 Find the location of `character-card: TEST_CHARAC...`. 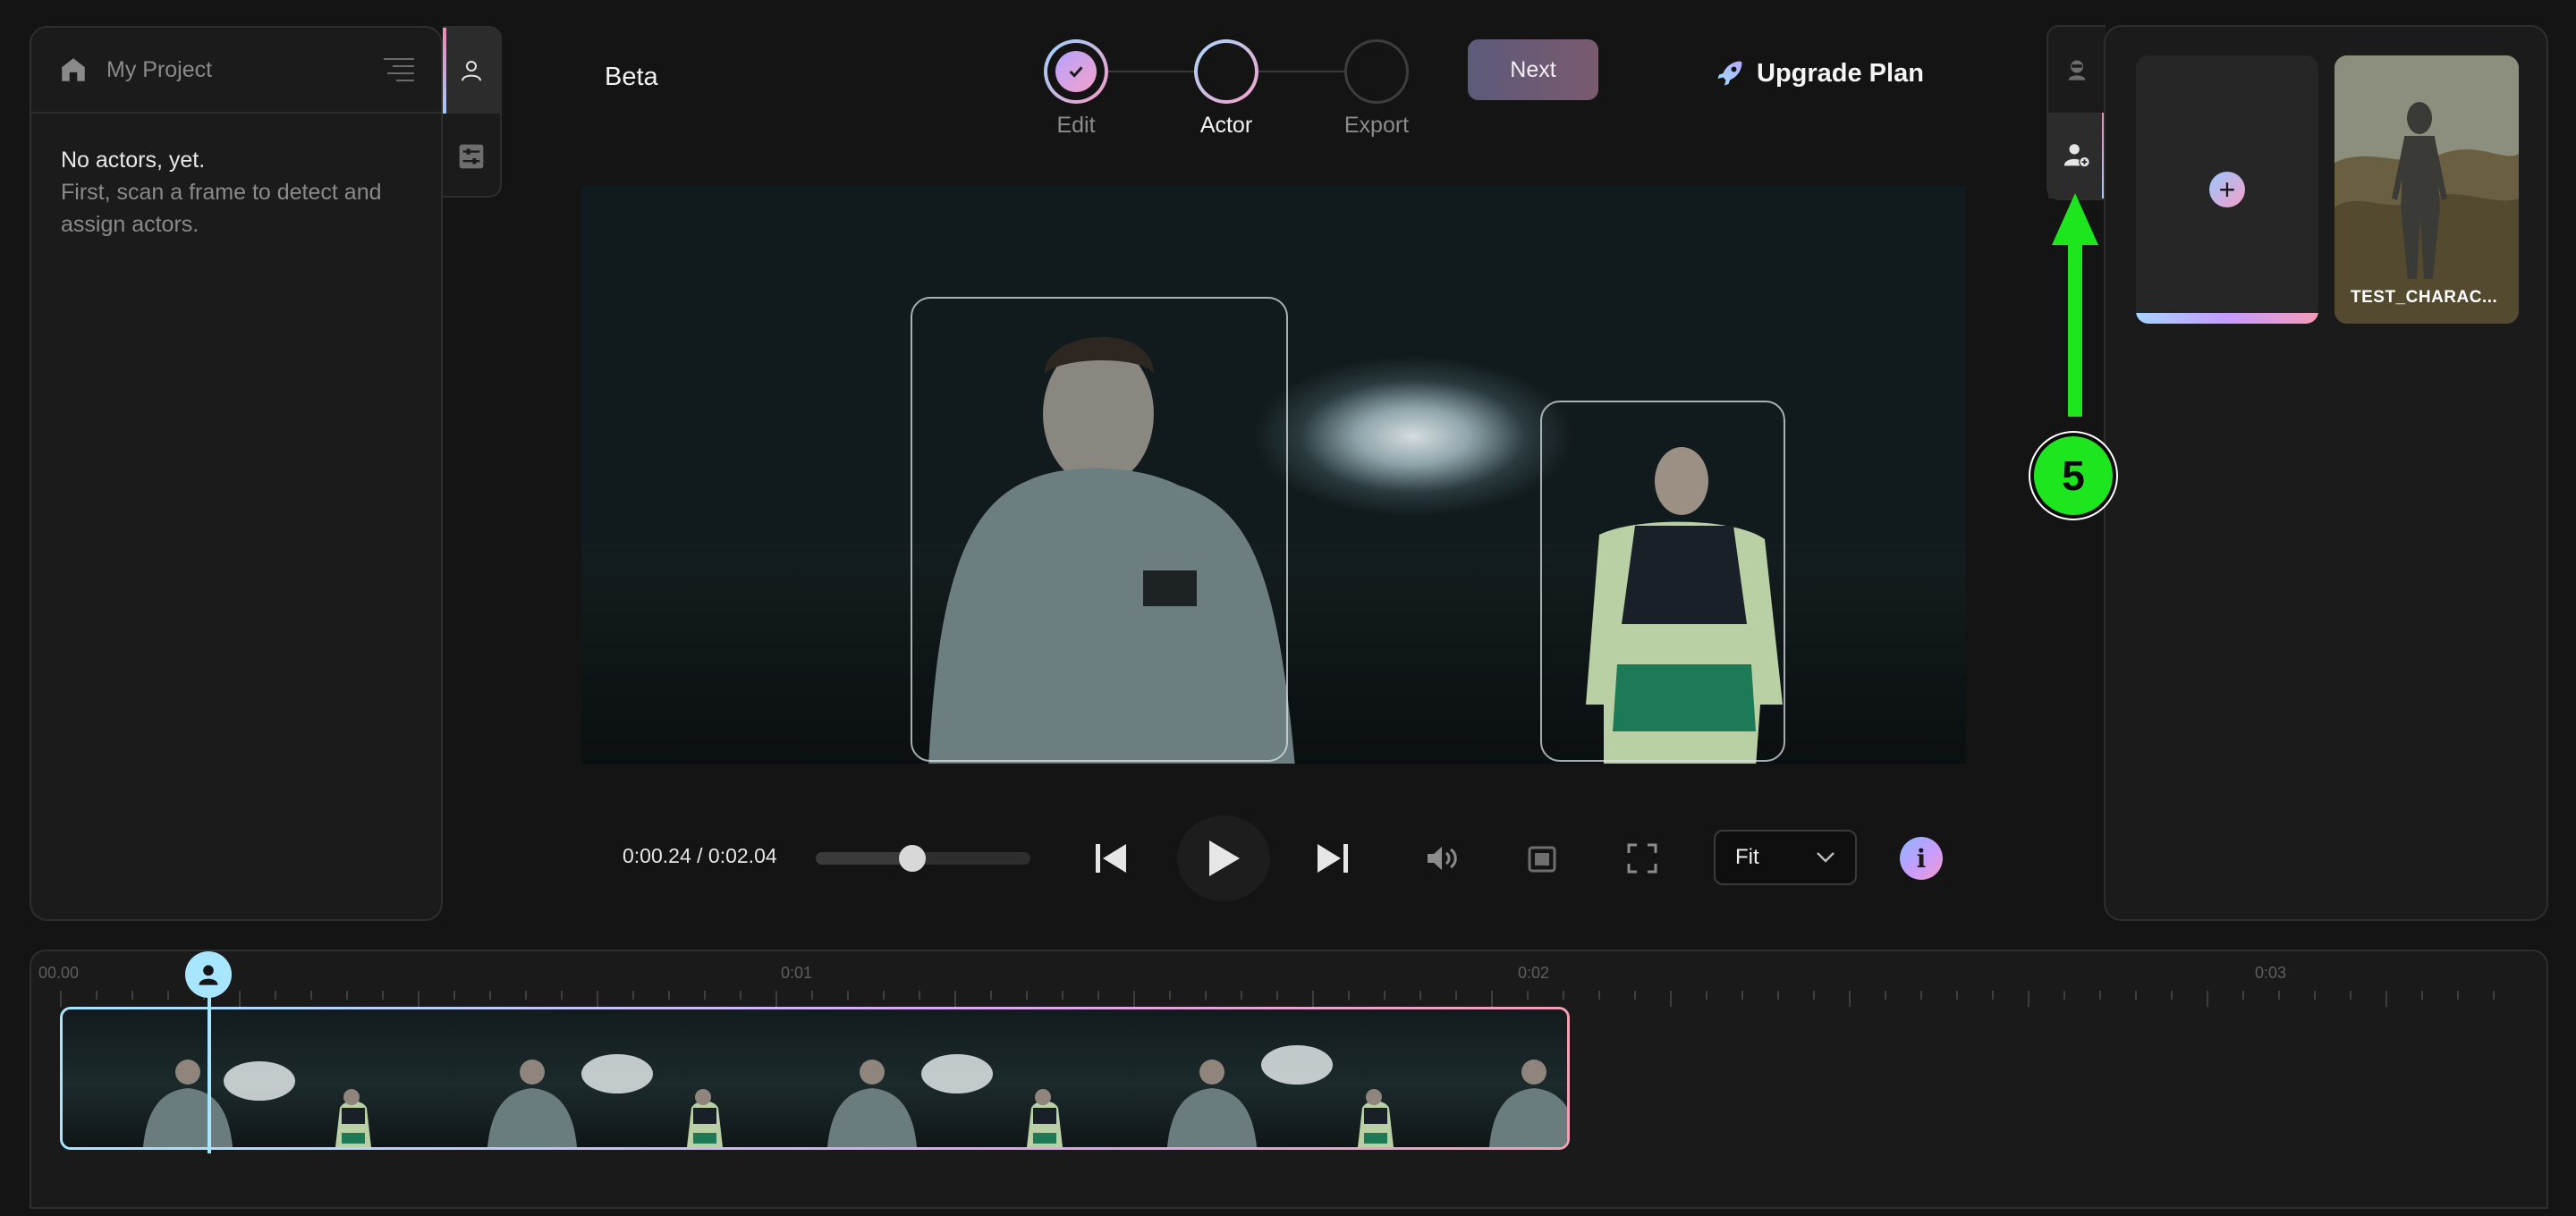

character-card: TEST_CHARAC... is located at coordinates (2426, 190).